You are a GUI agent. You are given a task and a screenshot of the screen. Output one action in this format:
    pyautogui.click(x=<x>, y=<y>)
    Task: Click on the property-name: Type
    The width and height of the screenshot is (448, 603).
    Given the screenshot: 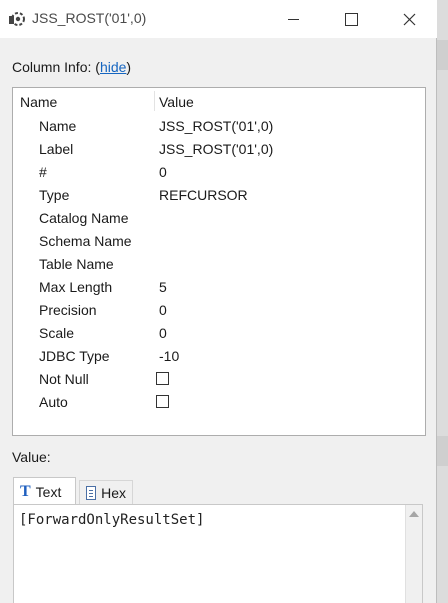 What is the action you would take?
    pyautogui.click(x=54, y=195)
    